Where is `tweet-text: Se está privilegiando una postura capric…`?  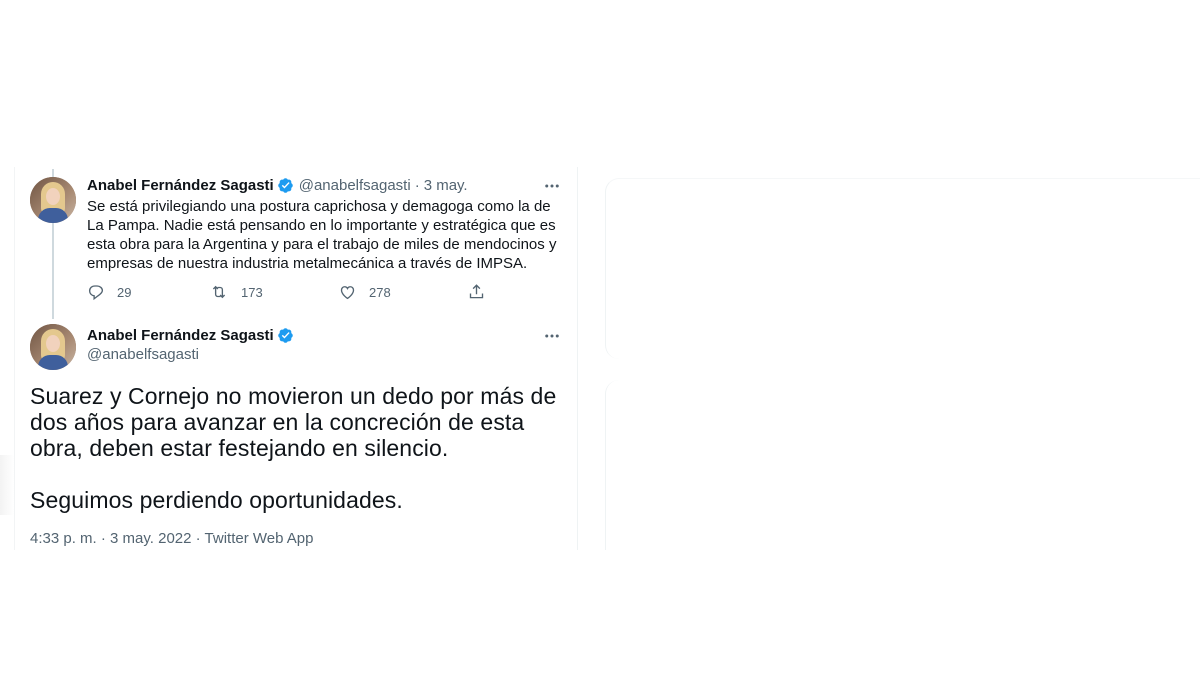 tweet-text: Se está privilegiando una postura capric… is located at coordinates (322, 235).